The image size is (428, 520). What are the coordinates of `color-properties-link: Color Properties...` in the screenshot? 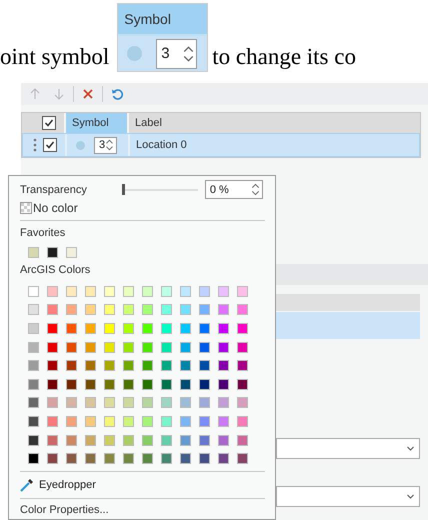 It's located at (142, 510).